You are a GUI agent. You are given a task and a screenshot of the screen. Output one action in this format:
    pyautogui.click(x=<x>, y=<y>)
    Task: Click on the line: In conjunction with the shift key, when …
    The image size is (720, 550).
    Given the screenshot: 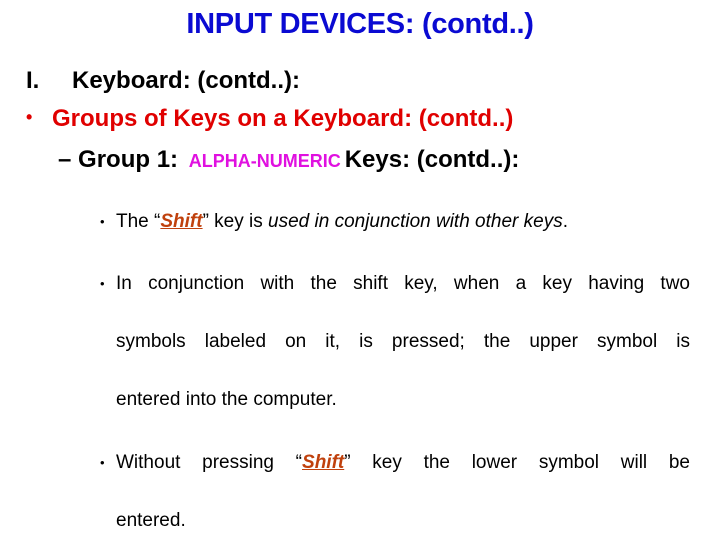 What is the action you would take?
    pyautogui.click(x=403, y=283)
    